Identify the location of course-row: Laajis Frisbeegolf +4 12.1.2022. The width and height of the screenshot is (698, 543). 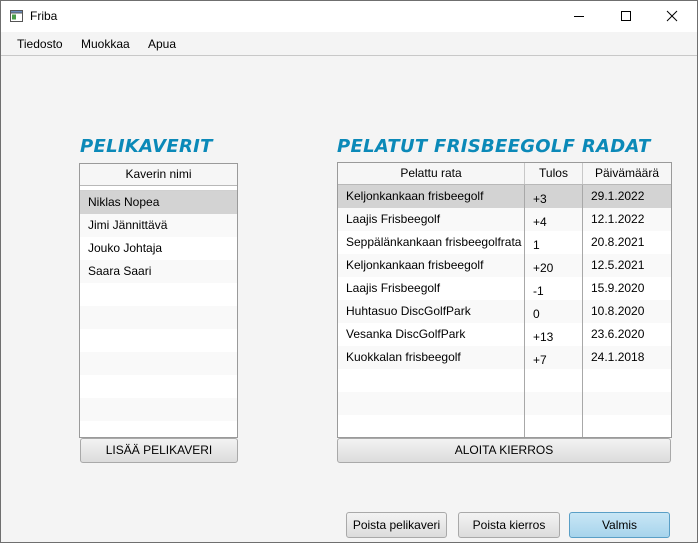
(504, 219).